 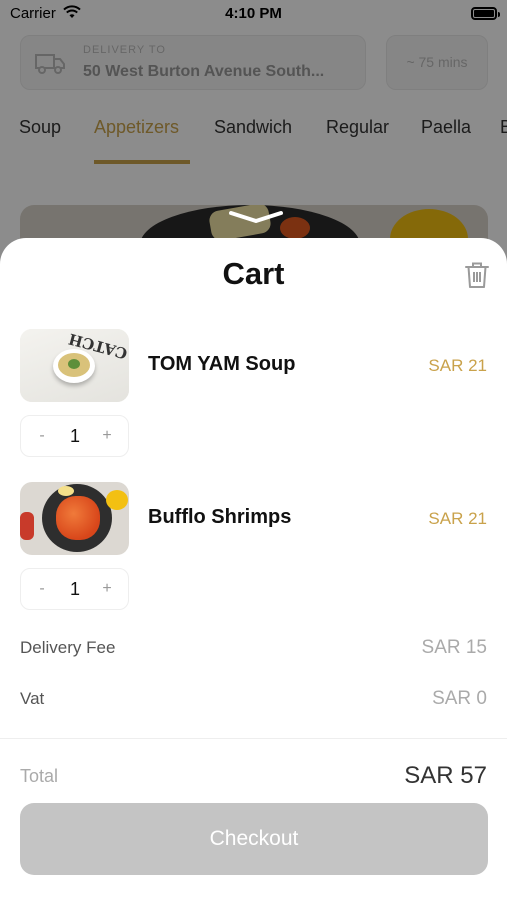 What do you see at coordinates (253, 700) in the screenshot?
I see `vat-row: Vat SAR 0` at bounding box center [253, 700].